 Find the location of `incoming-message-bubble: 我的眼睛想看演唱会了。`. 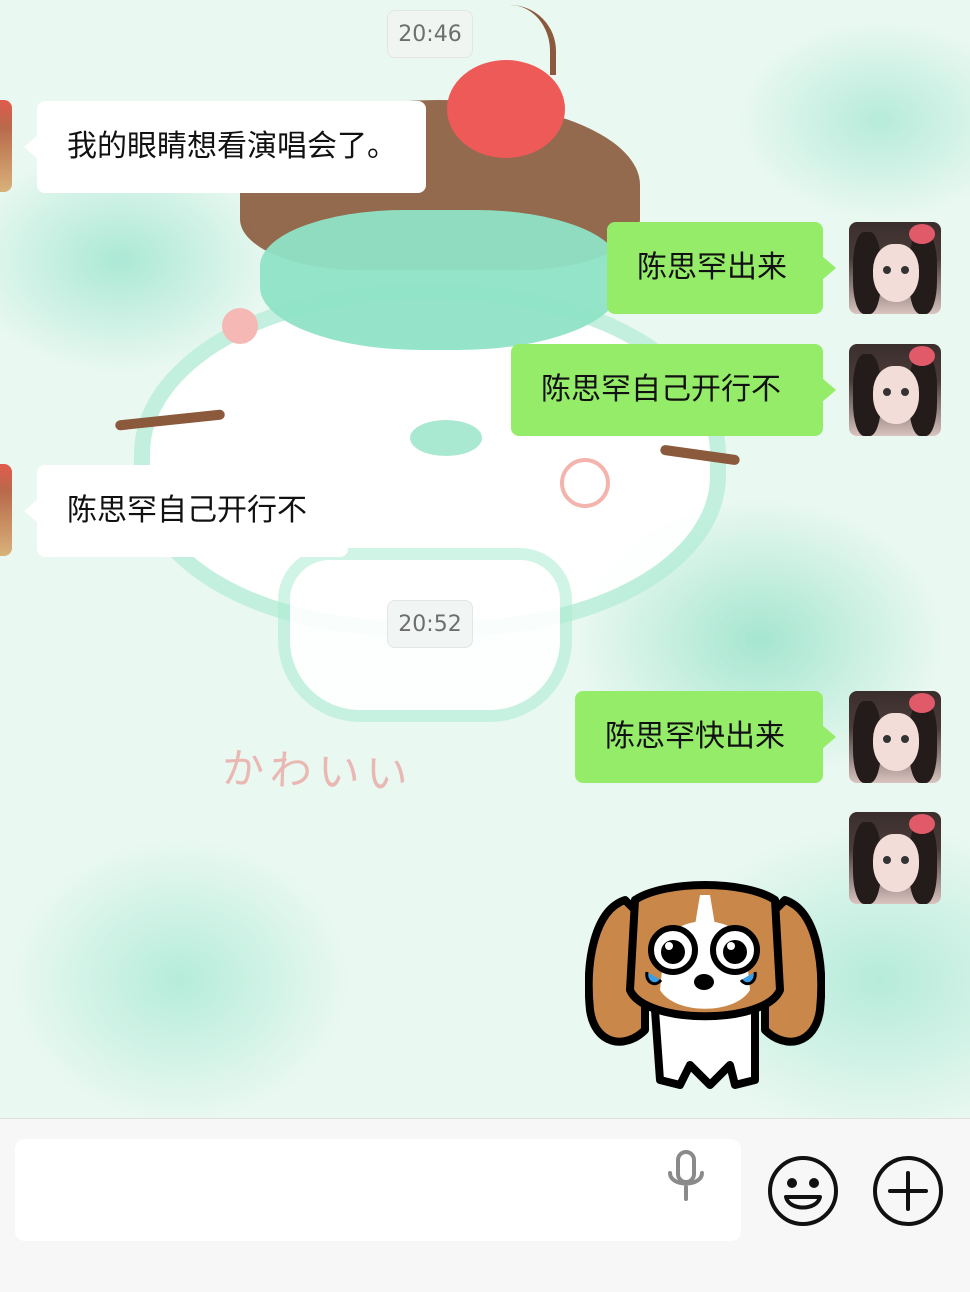

incoming-message-bubble: 我的眼睛想看演唱会了。 is located at coordinates (225, 147).